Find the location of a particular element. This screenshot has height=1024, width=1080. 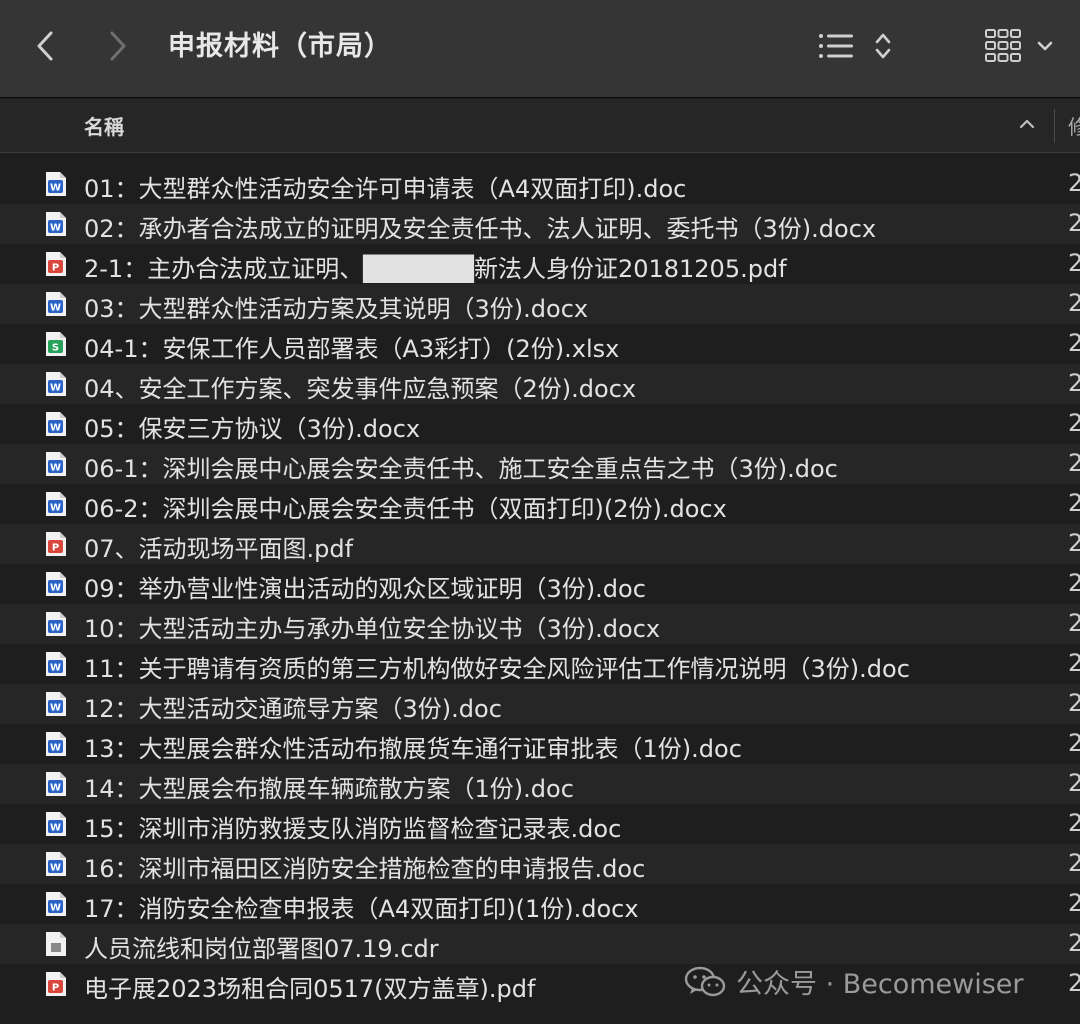

file-row: W 06-1：深圳会展中心展会安全责任书、施工安全重点告之书（3份).doc 2 is located at coordinates (540, 464).